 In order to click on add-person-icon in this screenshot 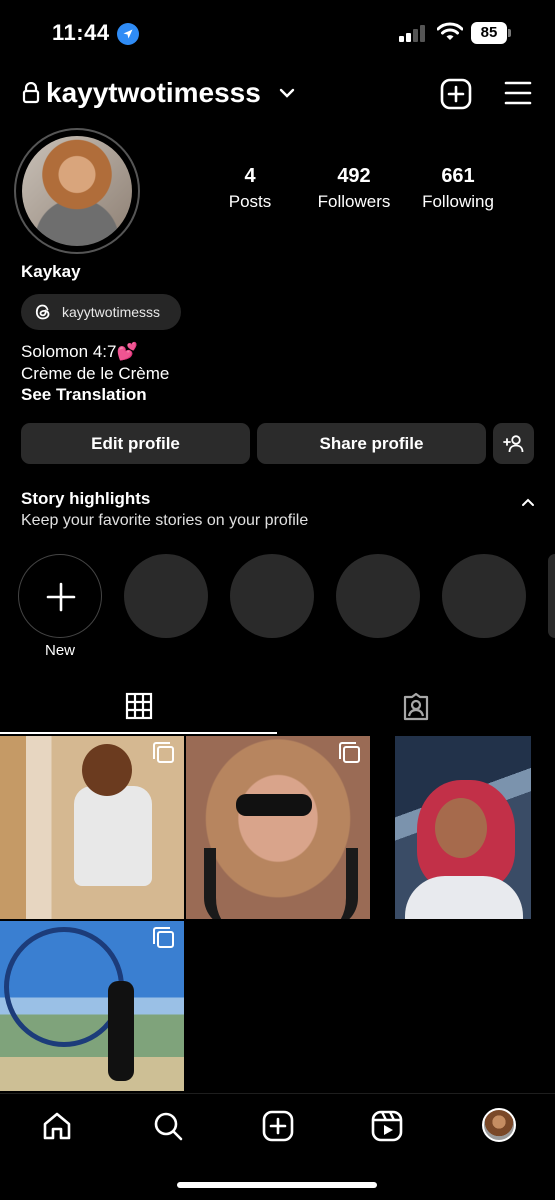, I will do `click(512, 444)`.